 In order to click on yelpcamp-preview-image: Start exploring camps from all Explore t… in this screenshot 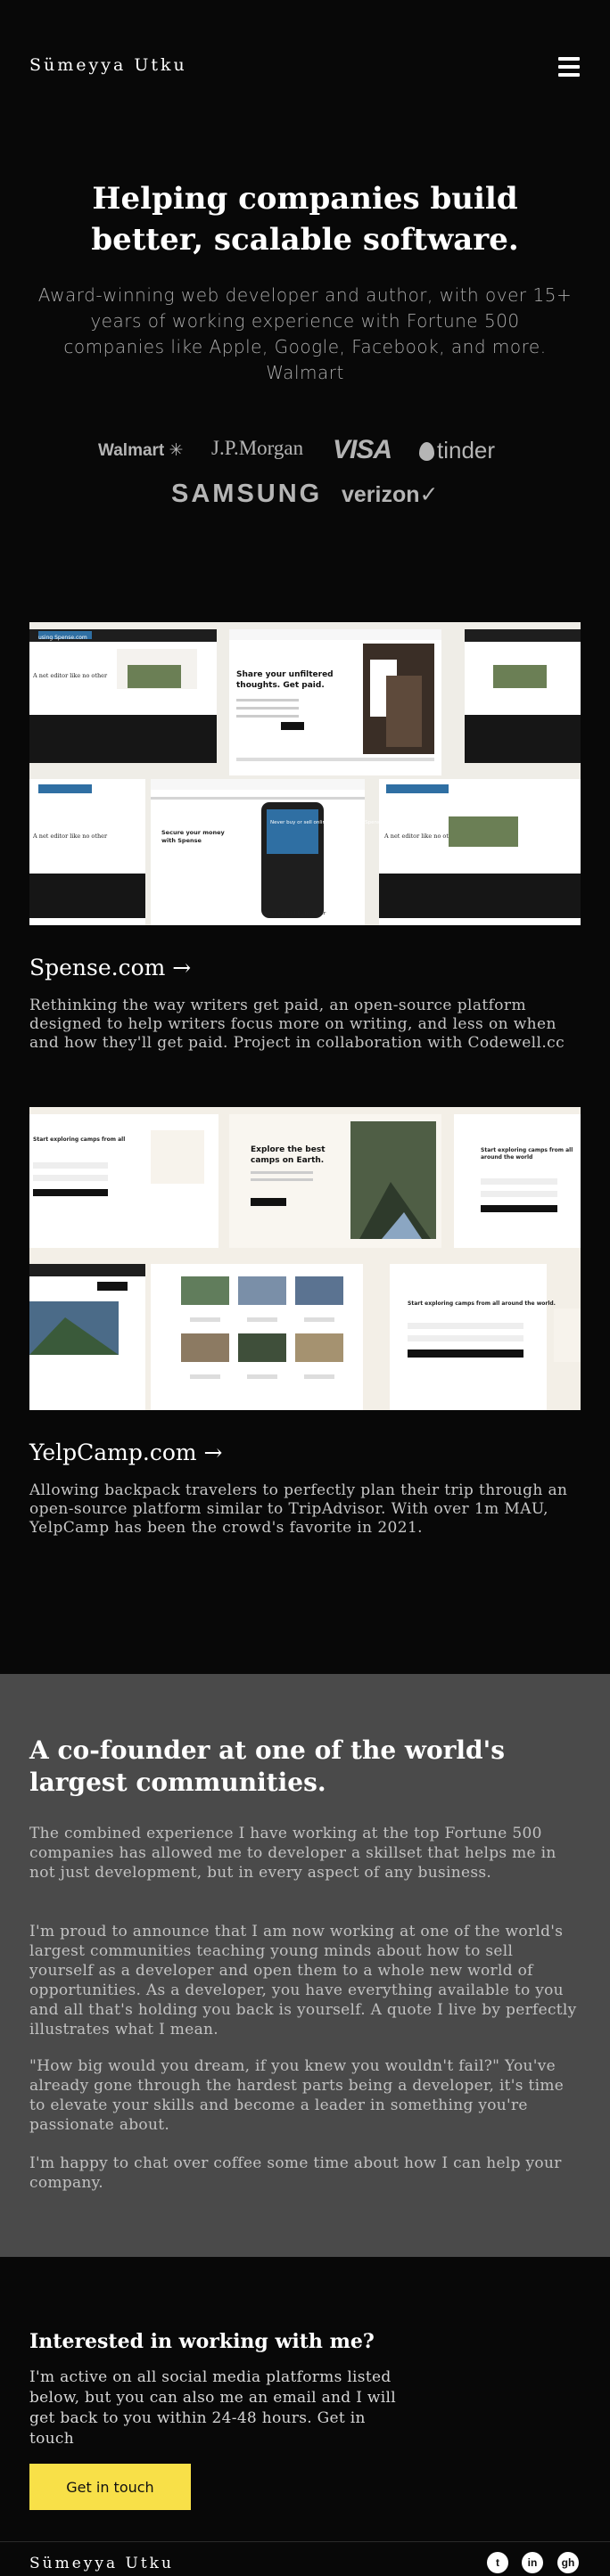, I will do `click(305, 1258)`.